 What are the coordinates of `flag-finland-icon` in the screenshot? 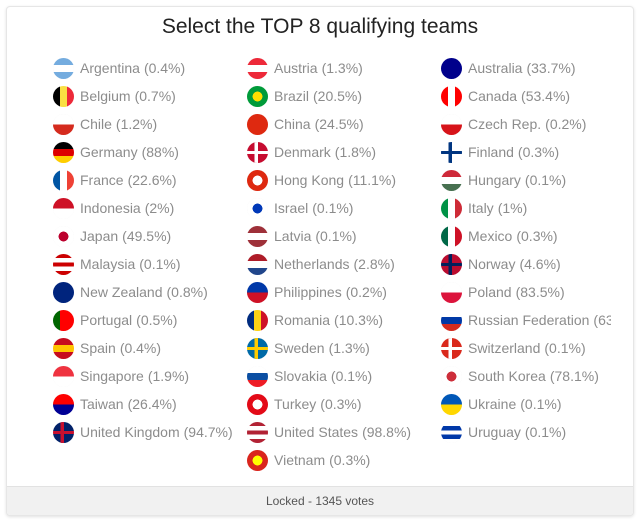 It's located at (451, 152).